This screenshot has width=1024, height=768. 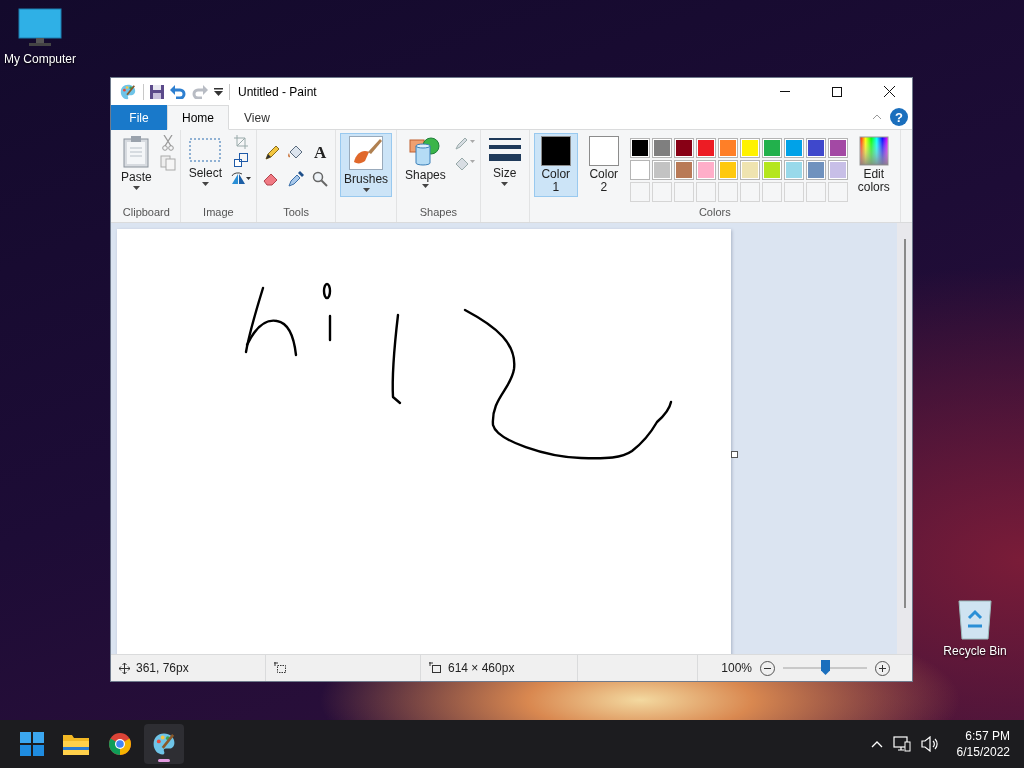 I want to click on undo-icon, so click(x=178, y=91).